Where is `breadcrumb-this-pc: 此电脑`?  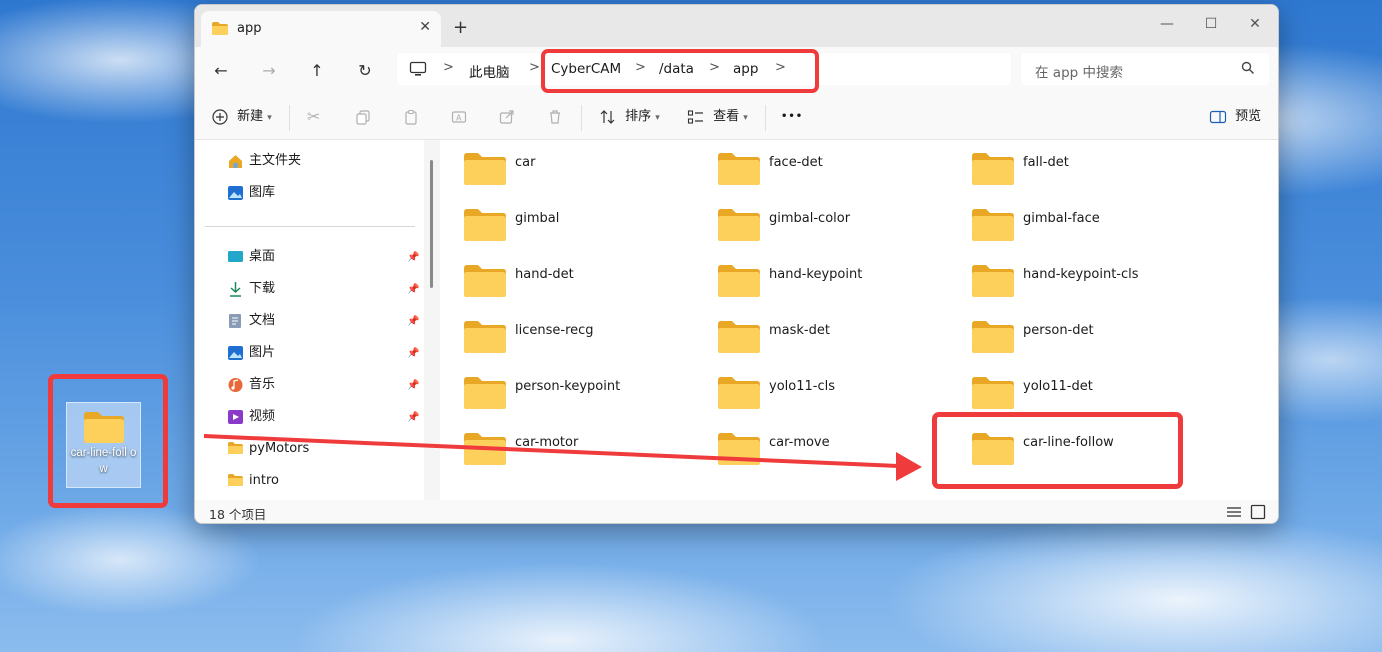 breadcrumb-this-pc: 此电脑 is located at coordinates (489, 71).